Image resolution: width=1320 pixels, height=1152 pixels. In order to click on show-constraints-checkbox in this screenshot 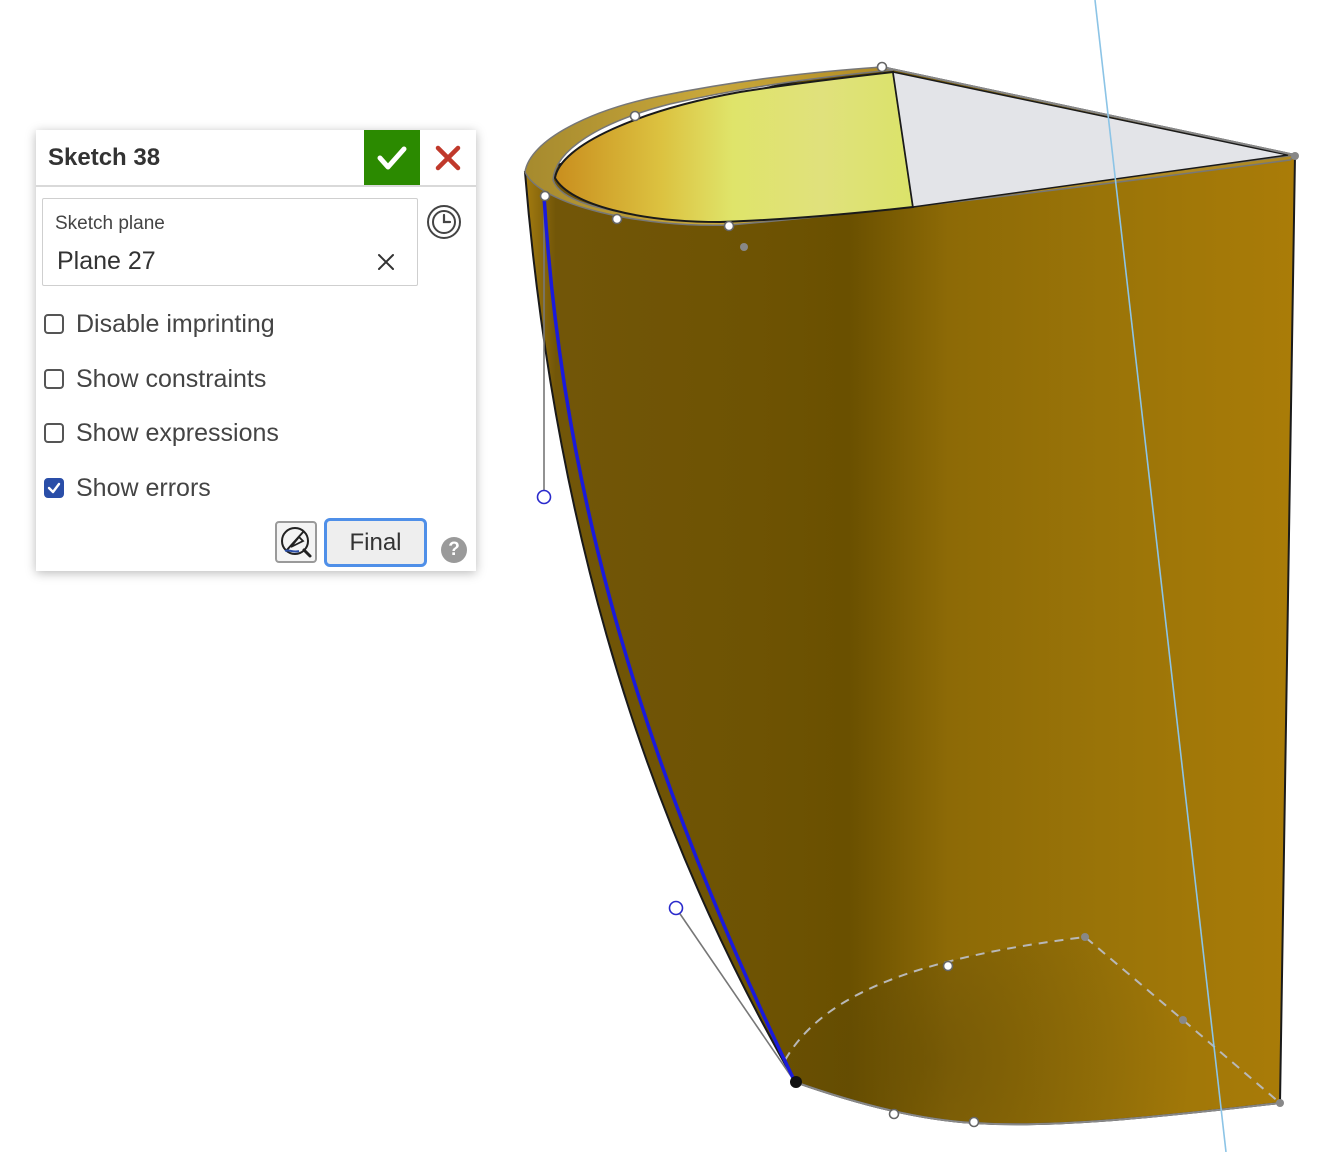, I will do `click(54, 379)`.